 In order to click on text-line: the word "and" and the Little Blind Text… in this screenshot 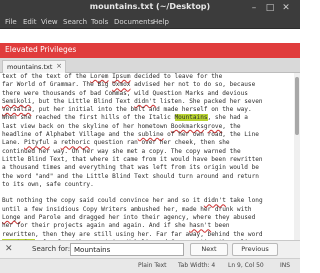, I will do `click(130, 176)`.